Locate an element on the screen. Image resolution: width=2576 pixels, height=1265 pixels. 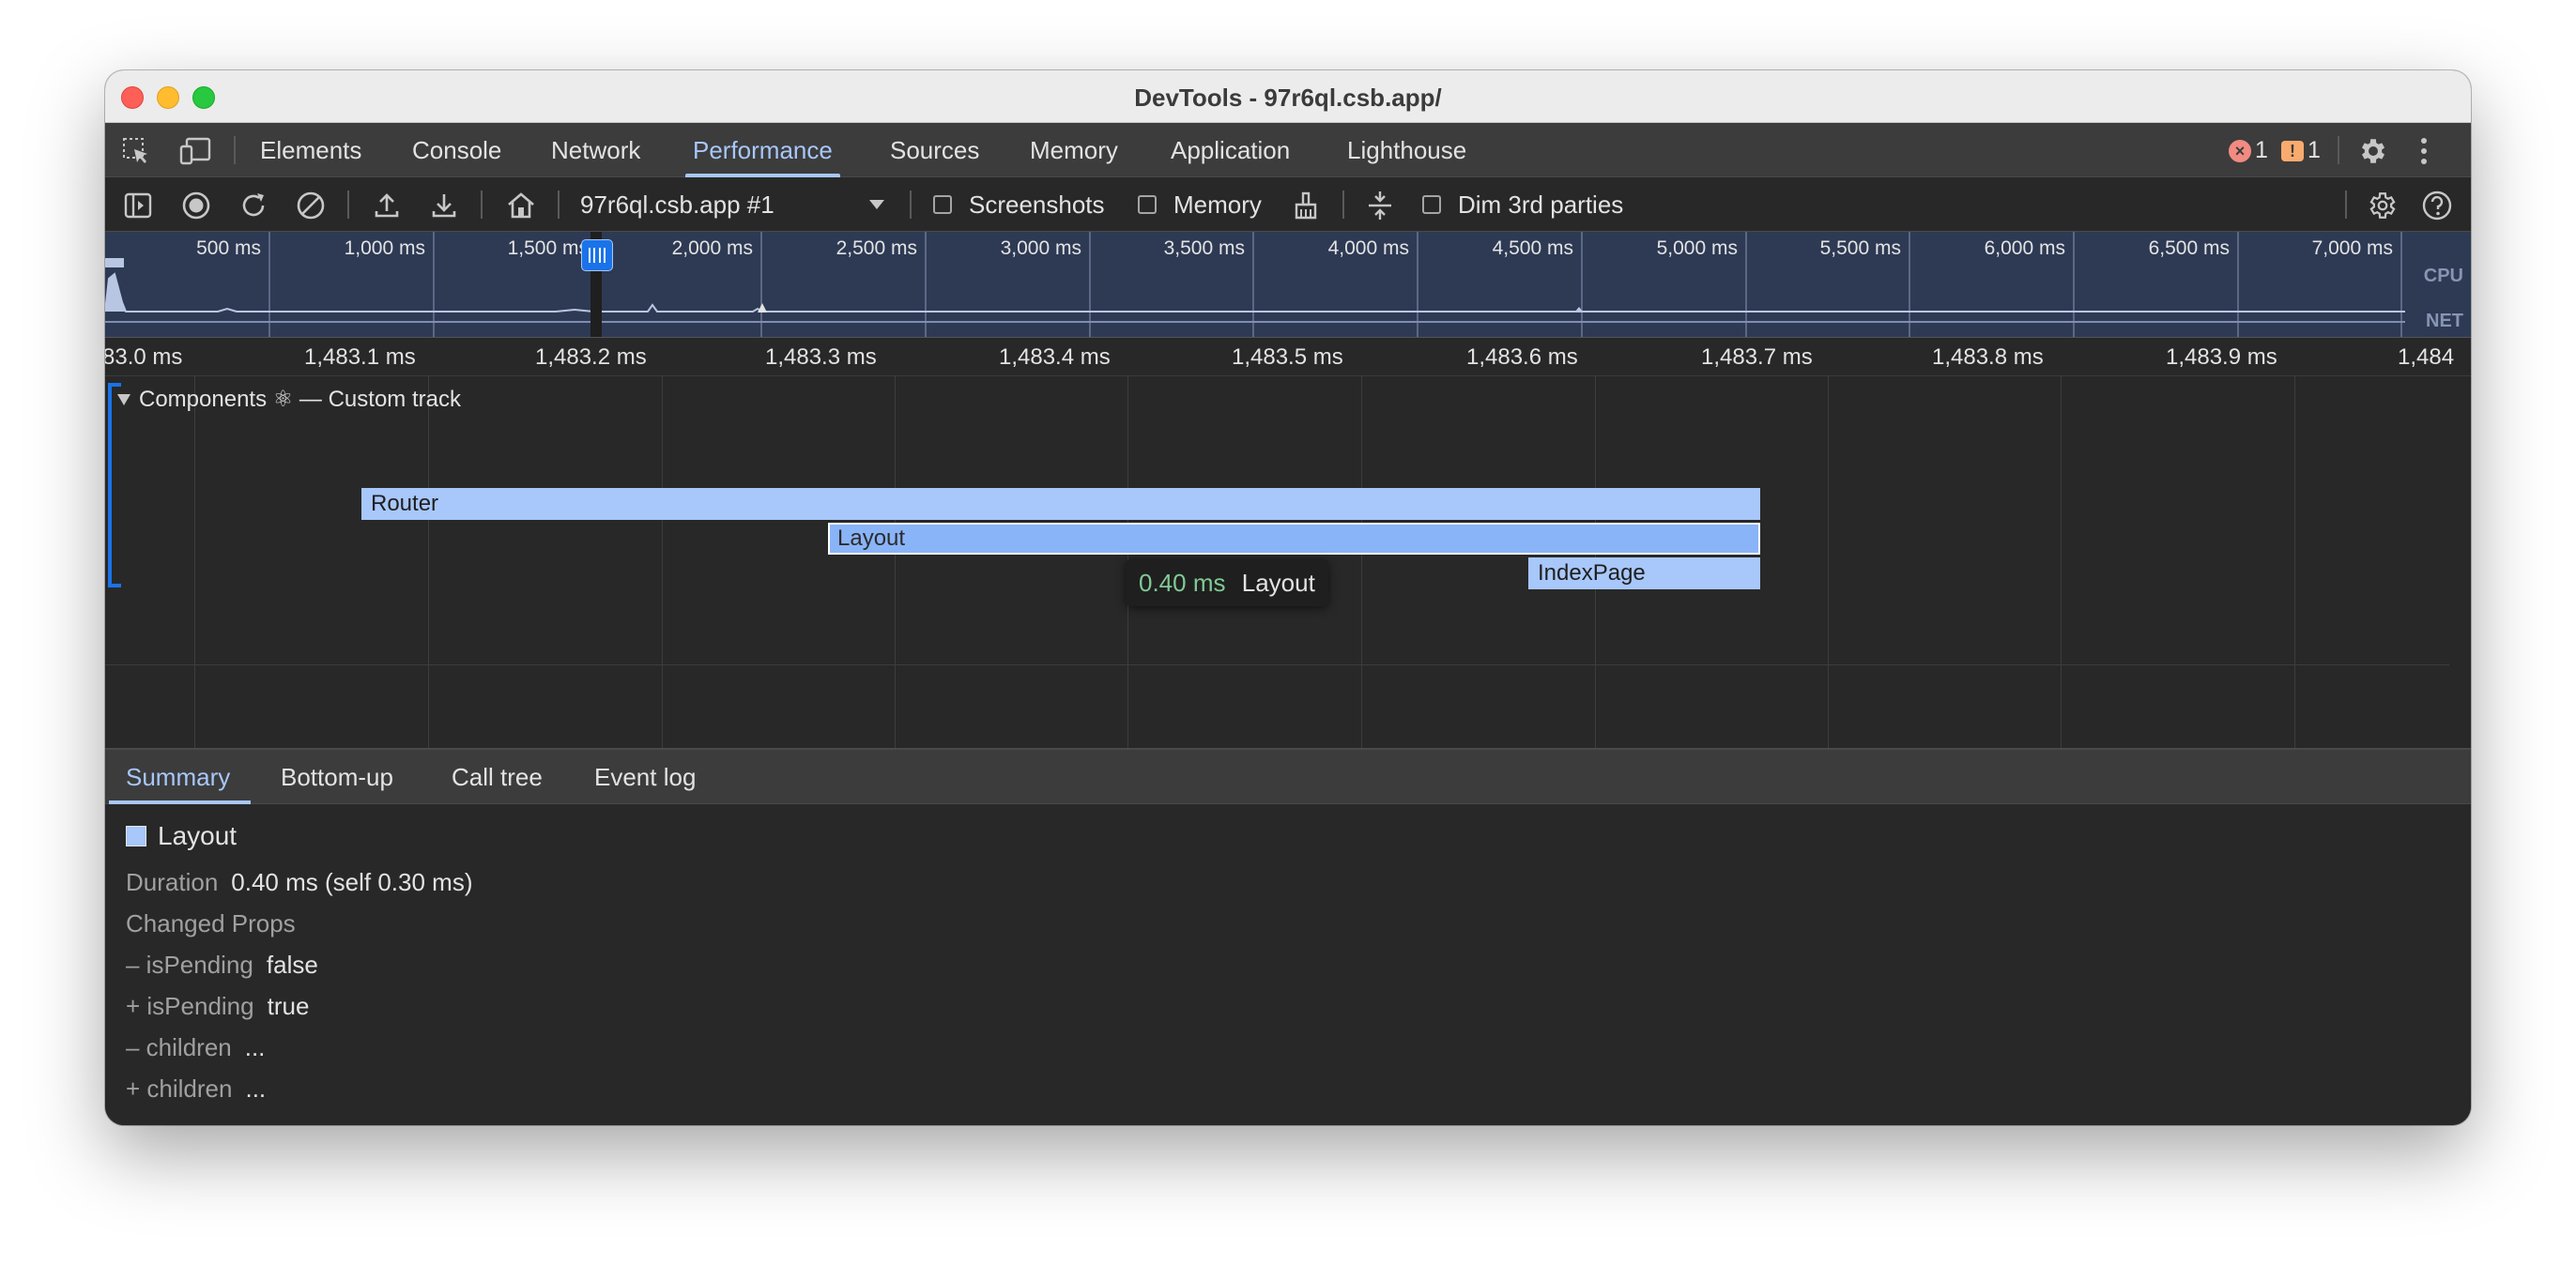
ruler-tick-label: 1,483.7 ms is located at coordinates (1757, 357).